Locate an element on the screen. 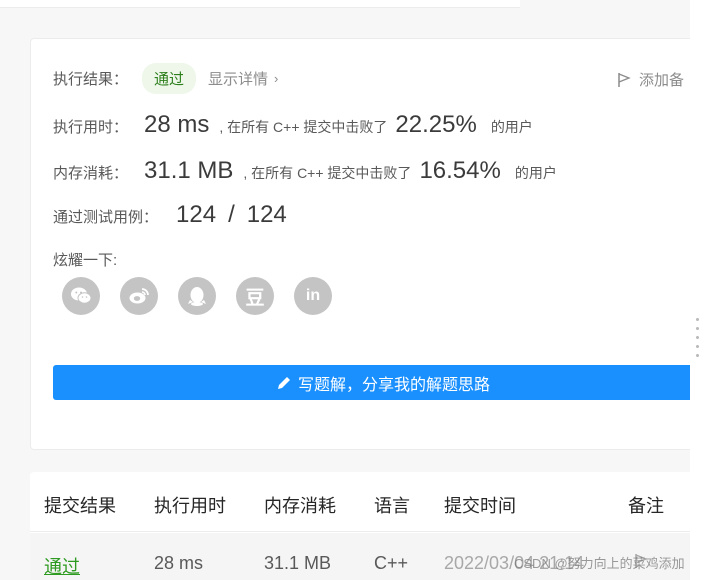 This screenshot has height=580, width=714. table-header: 提交结果 执行用时 内存消耗 语言 提交时间 备注 is located at coordinates (362, 502).